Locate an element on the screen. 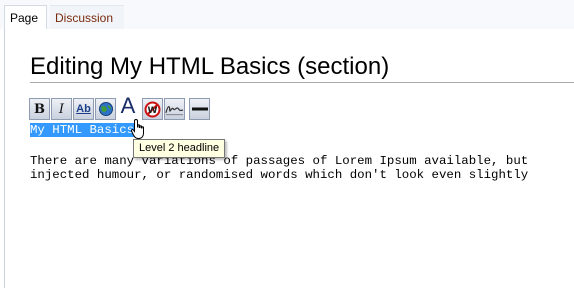 Image resolution: width=574 pixels, height=288 pixels. horizontal-line-icon is located at coordinates (199, 109).